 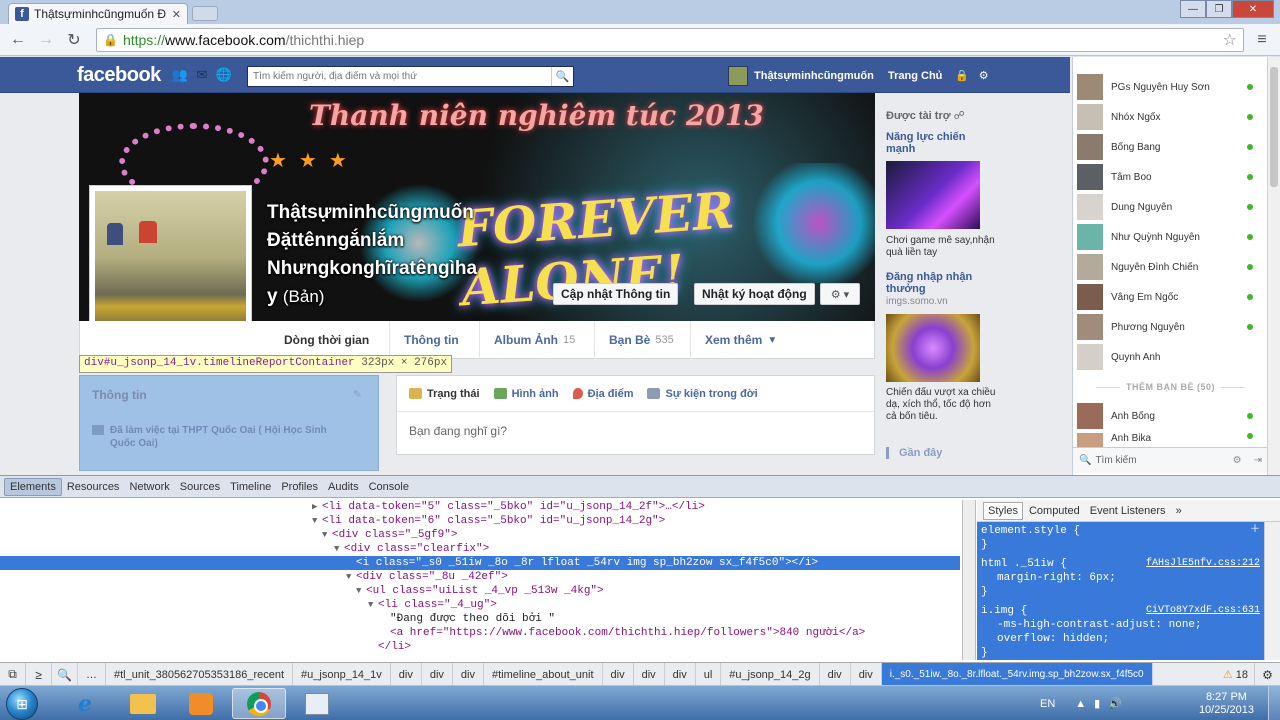 I want to click on devtools-tab-console: Console, so click(x=389, y=487).